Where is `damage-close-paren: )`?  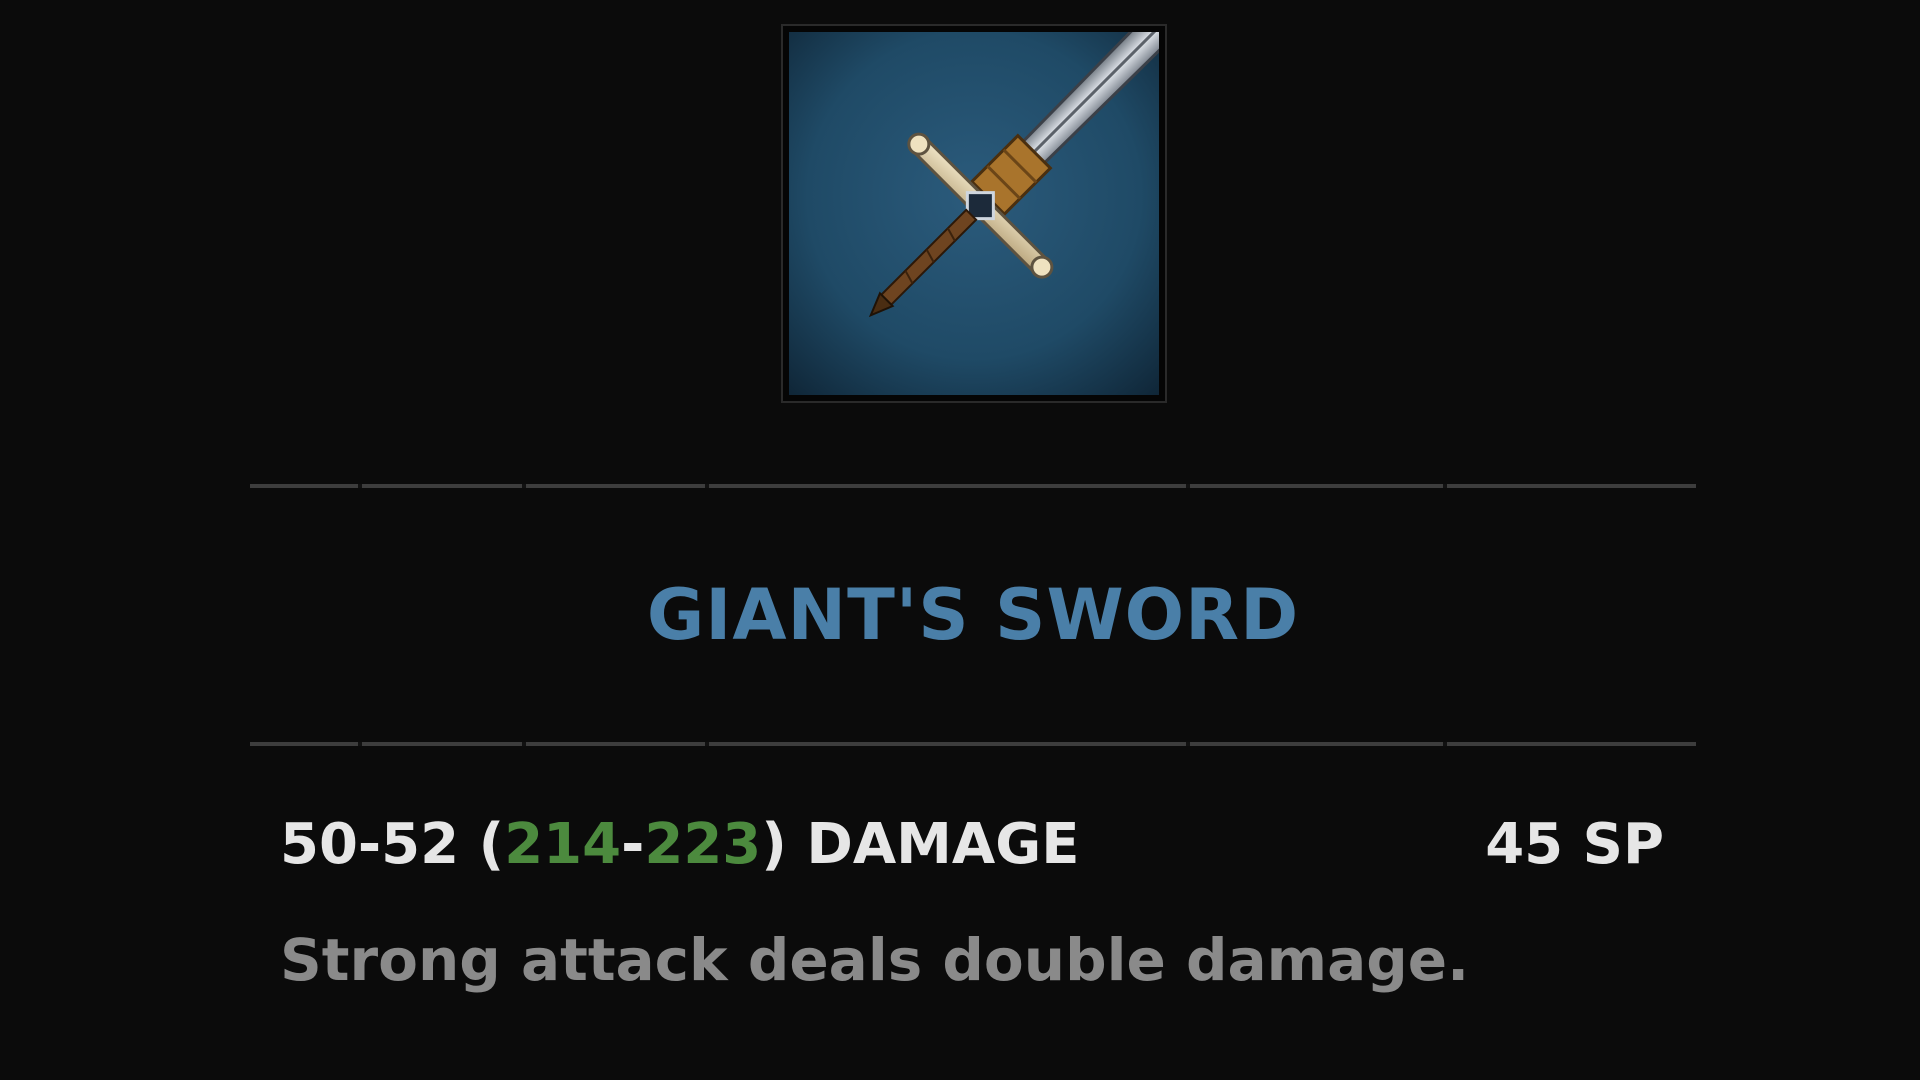 damage-close-paren: ) is located at coordinates (774, 844).